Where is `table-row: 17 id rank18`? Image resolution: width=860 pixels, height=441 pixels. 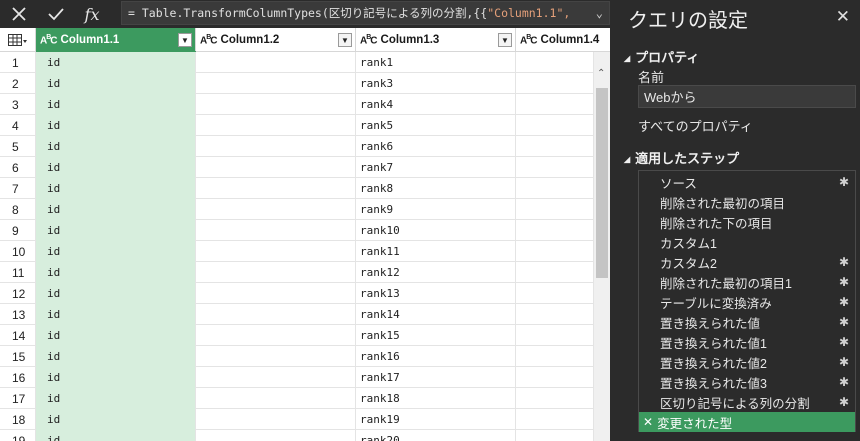
table-row: 17 id rank18 is located at coordinates (297, 398).